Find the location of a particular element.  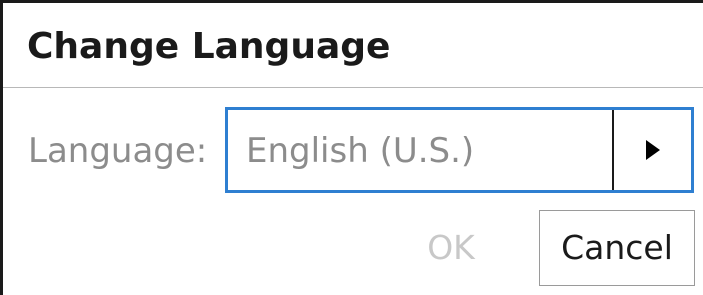

dialog-title: Change Language is located at coordinates (209, 46).